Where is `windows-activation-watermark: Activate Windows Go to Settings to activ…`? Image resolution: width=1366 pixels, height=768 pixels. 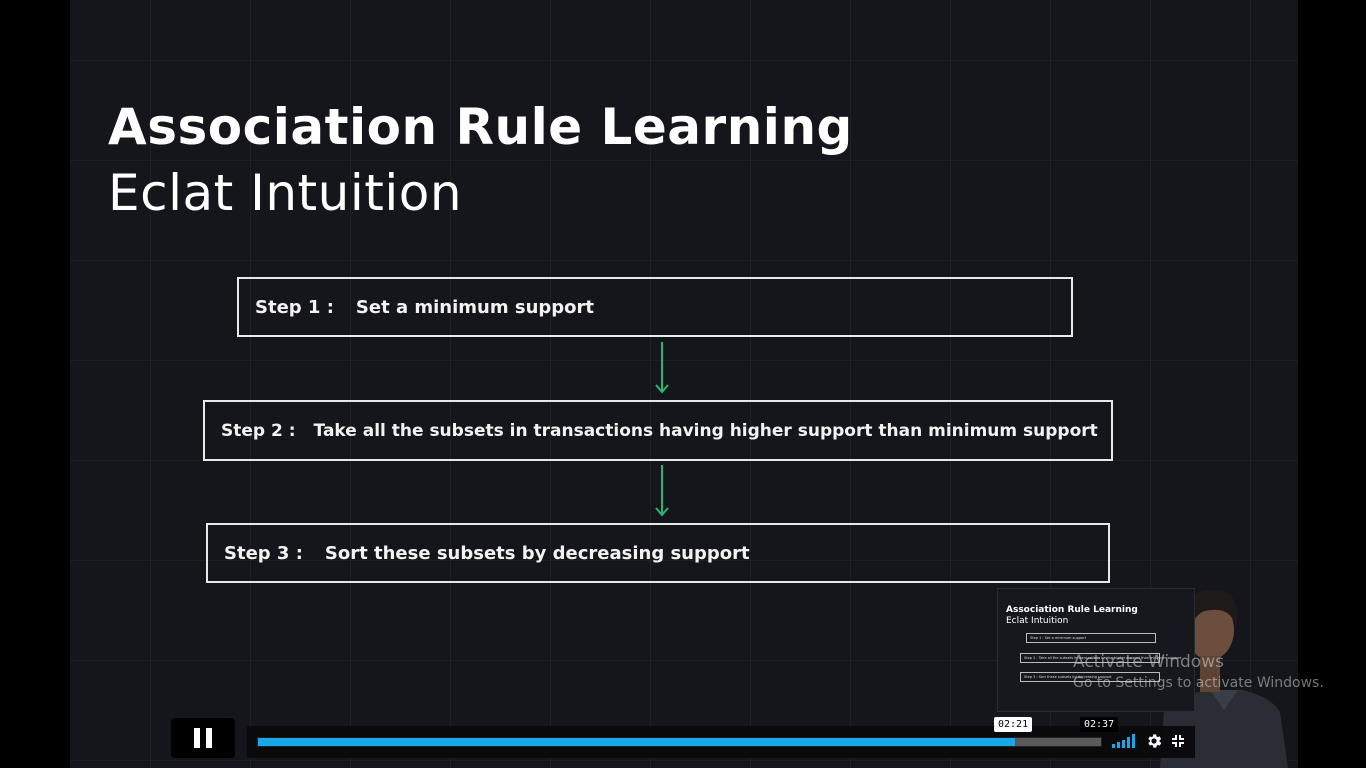
windows-activation-watermark: Activate Windows Go to Settings to activ… is located at coordinates (1198, 671).